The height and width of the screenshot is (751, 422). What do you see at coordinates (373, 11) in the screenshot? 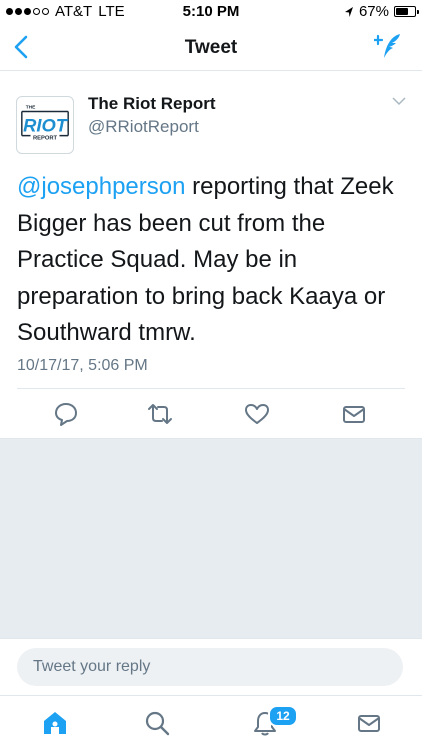
I see `battery-percent: 67%` at bounding box center [373, 11].